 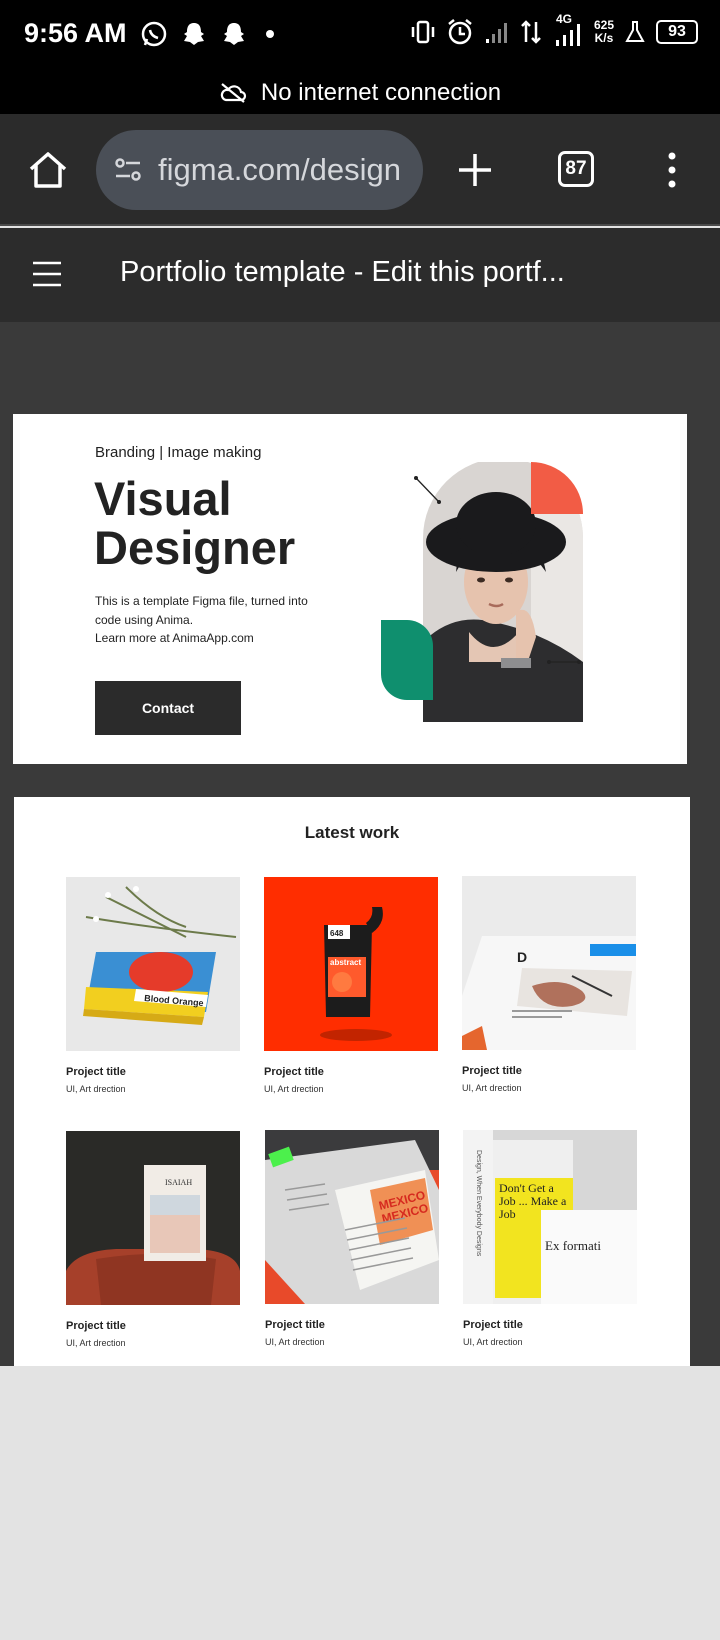 What do you see at coordinates (460, 32) in the screenshot?
I see `alarm-icon` at bounding box center [460, 32].